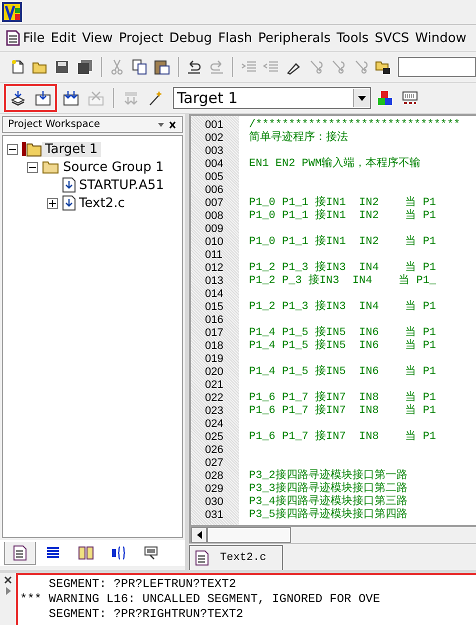 This screenshot has width=476, height=625. I want to click on menu-item: View, so click(97, 38).